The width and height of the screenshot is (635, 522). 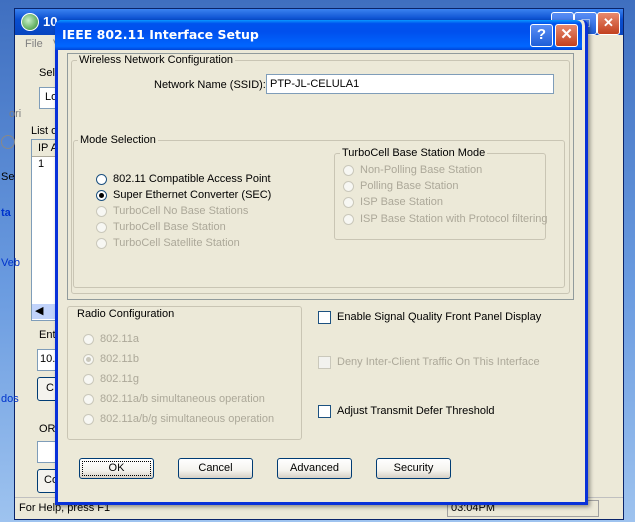 I want to click on radio-configuration-legend: Radio Configuration, so click(x=126, y=314).